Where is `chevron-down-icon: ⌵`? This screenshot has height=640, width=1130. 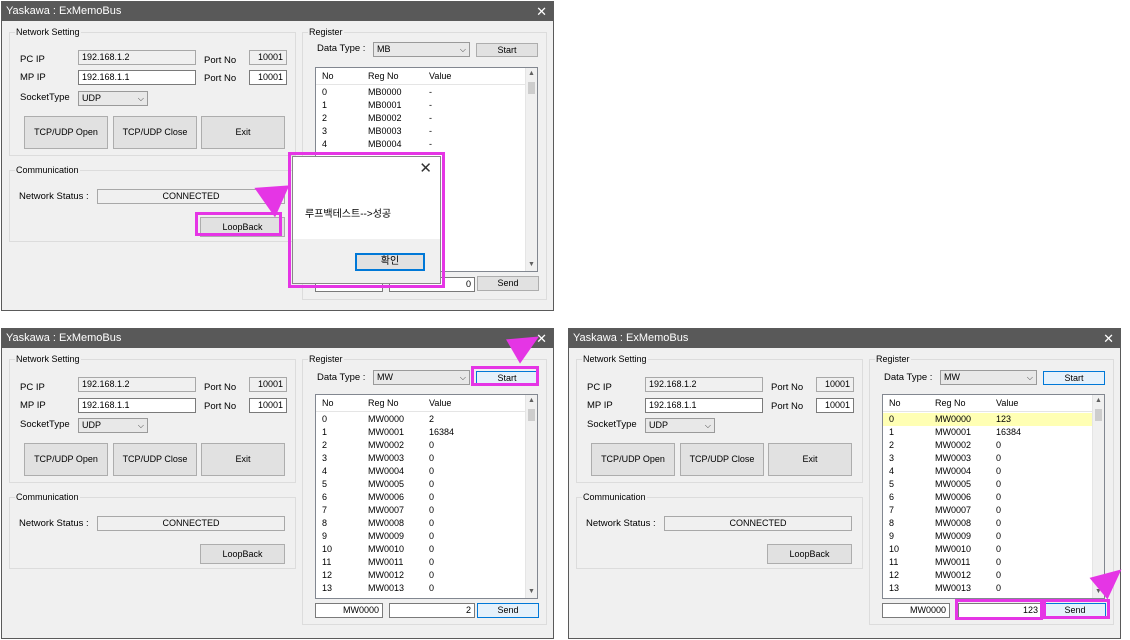
chevron-down-icon: ⌵ is located at coordinates (140, 425).